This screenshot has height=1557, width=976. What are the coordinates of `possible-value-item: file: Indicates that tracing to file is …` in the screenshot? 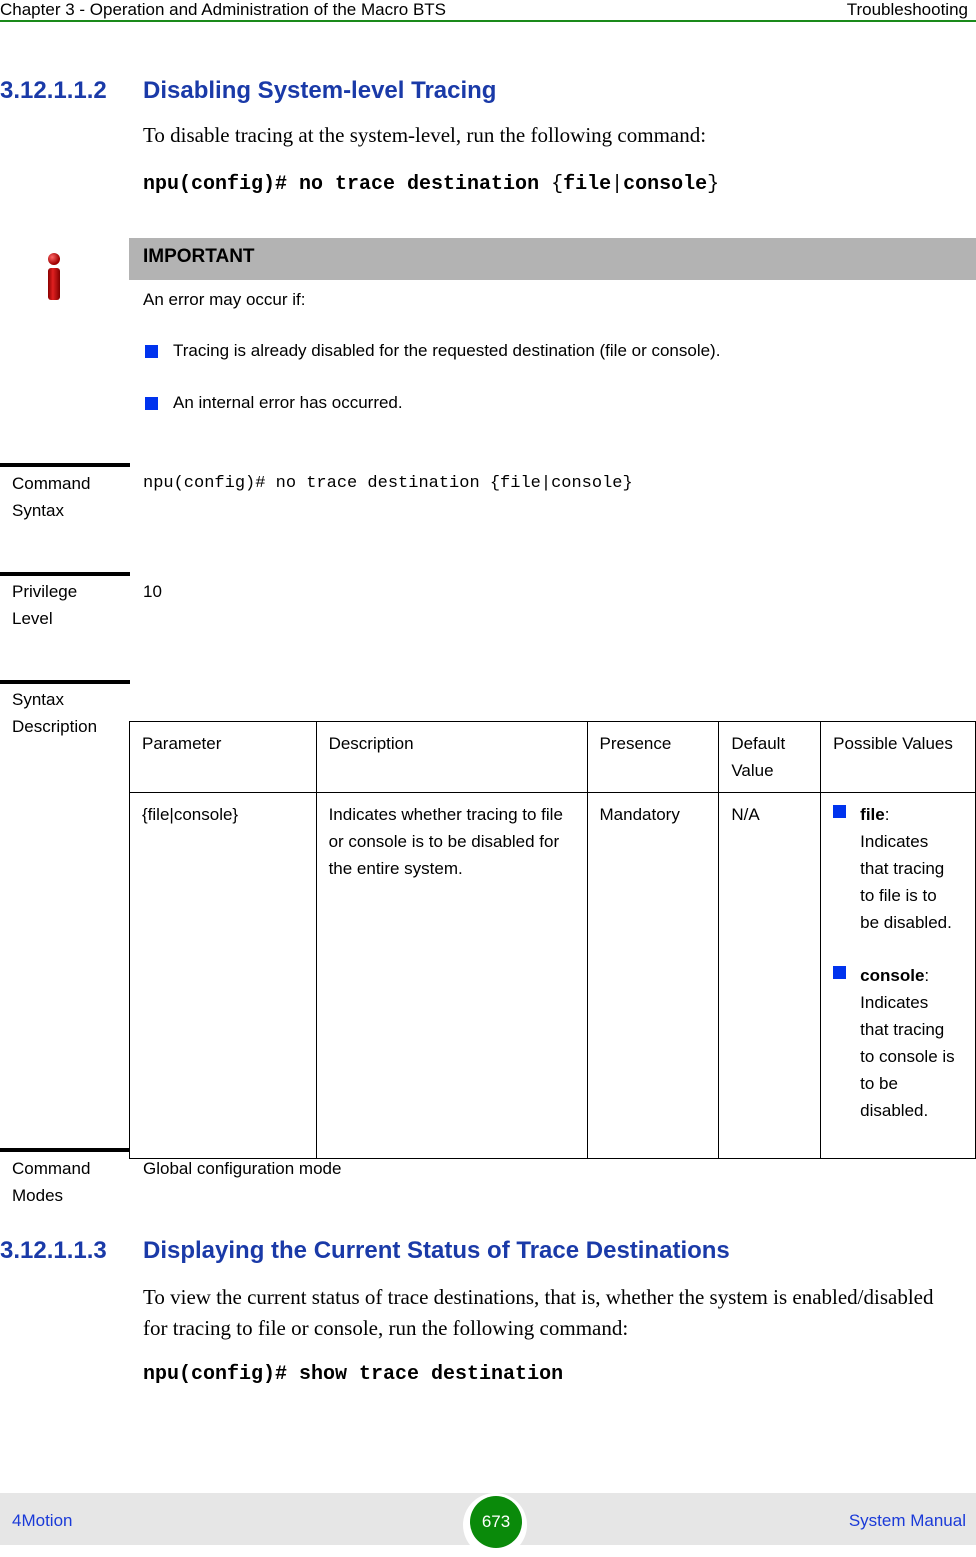 It's located at (895, 868).